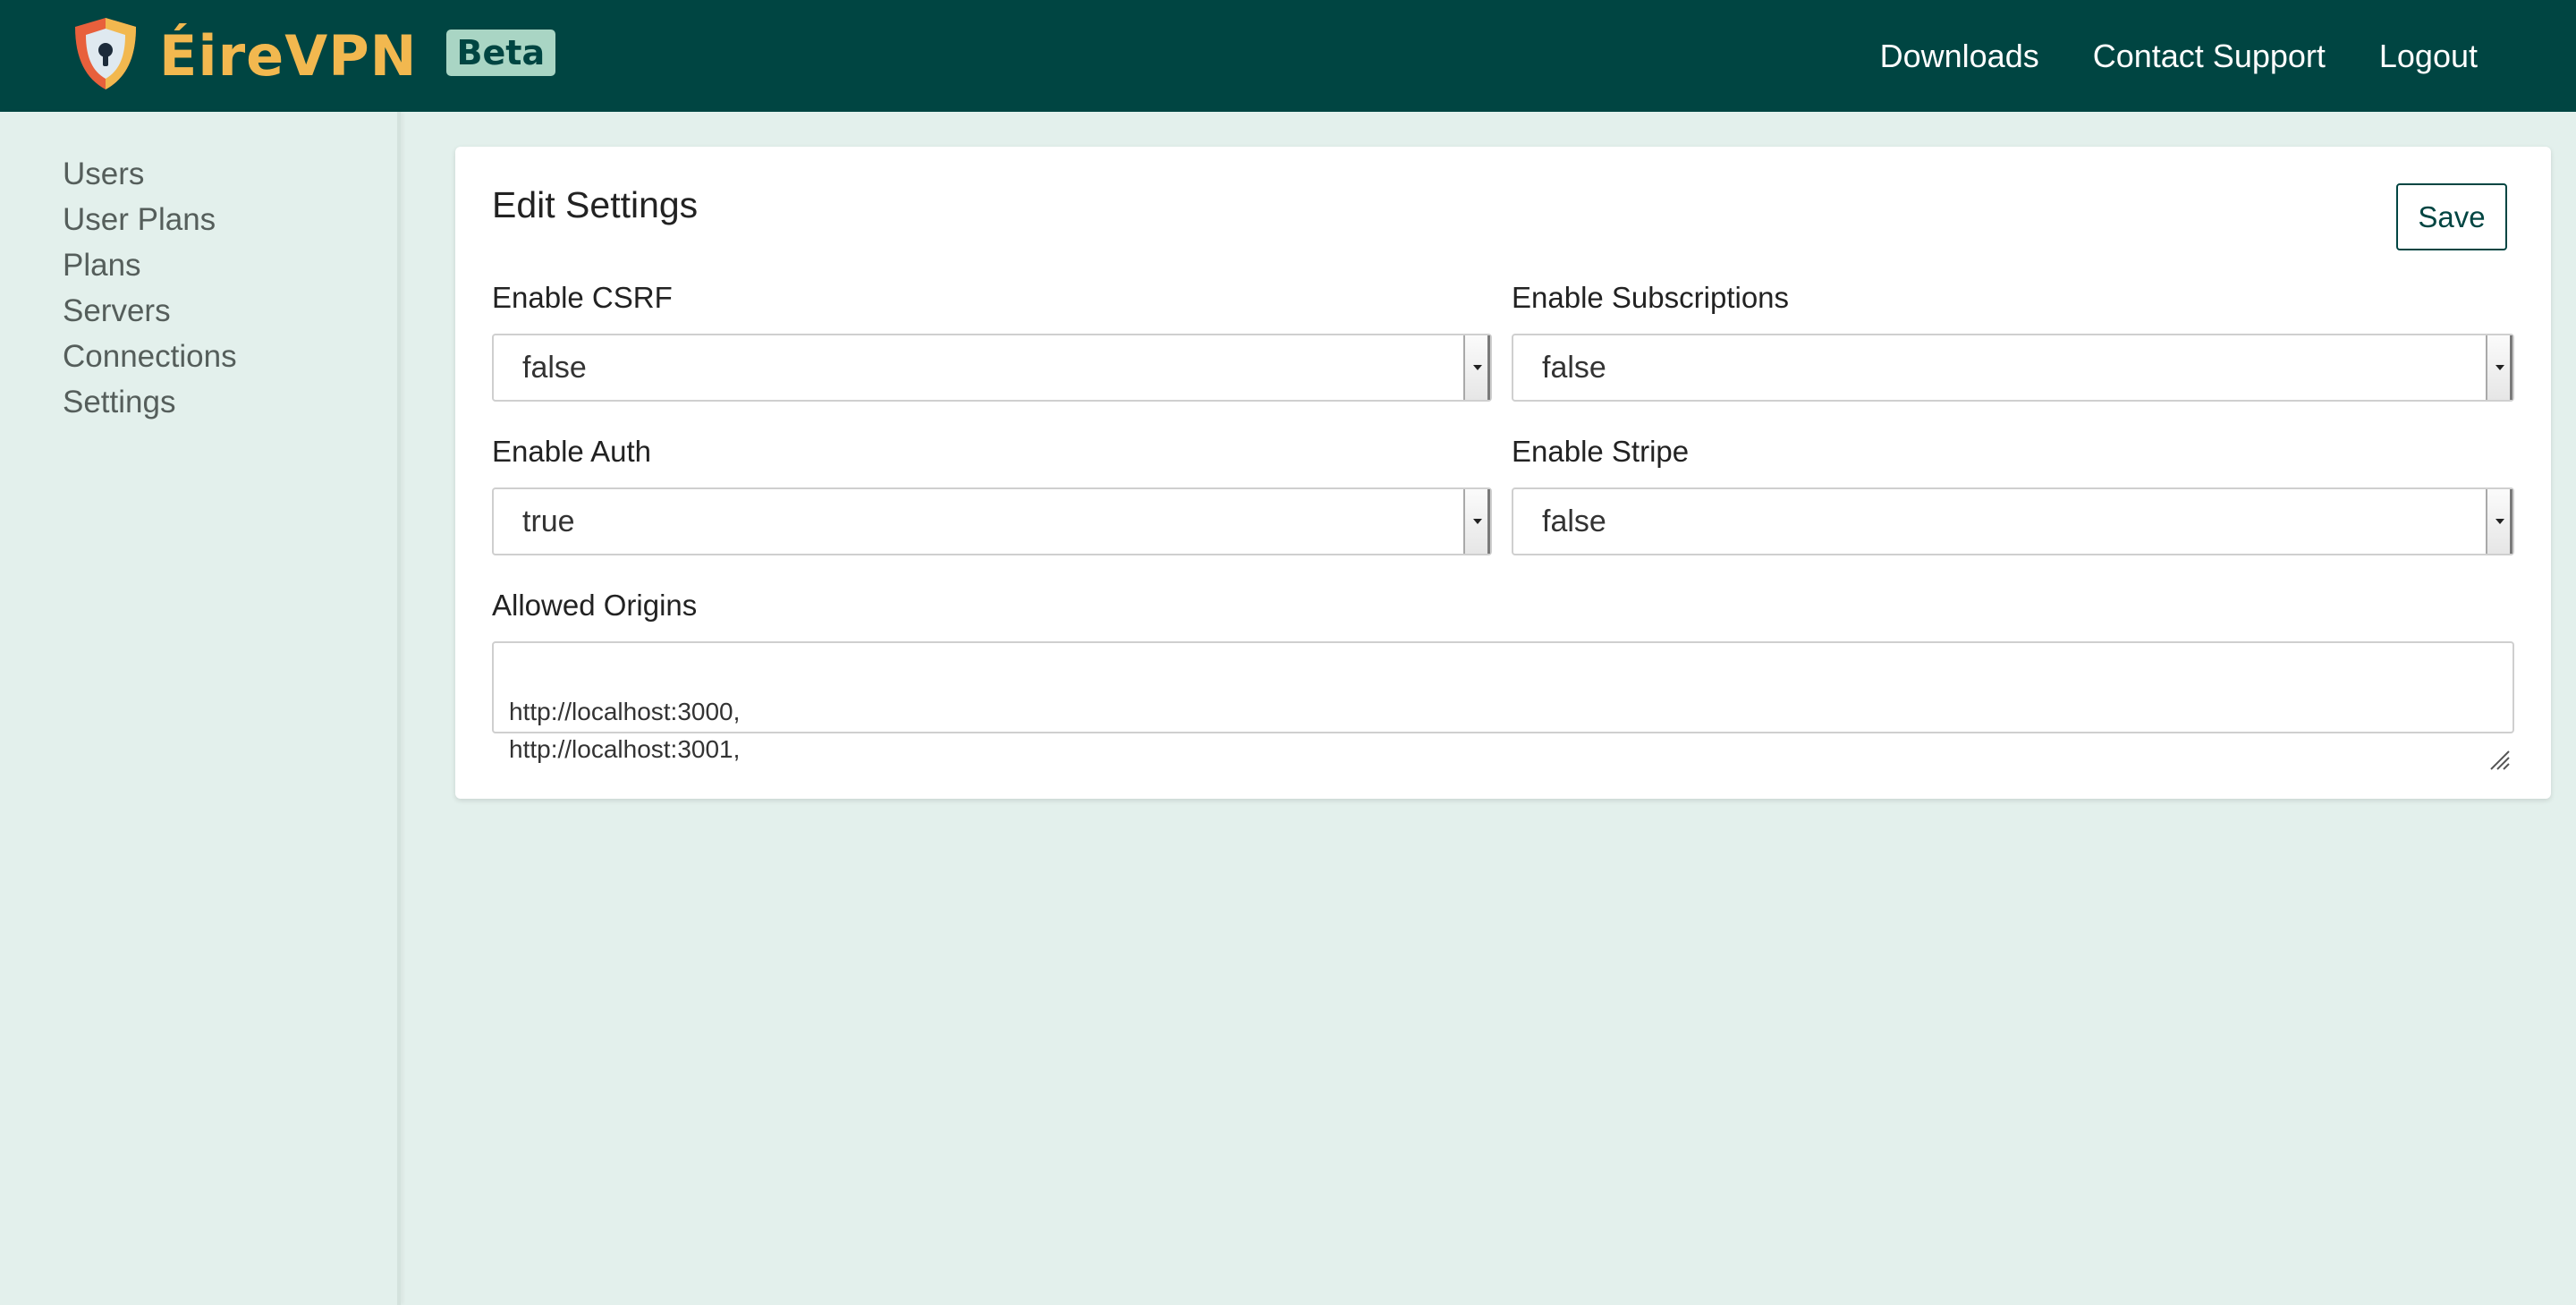  I want to click on beta-badge: Beta, so click(500, 53).